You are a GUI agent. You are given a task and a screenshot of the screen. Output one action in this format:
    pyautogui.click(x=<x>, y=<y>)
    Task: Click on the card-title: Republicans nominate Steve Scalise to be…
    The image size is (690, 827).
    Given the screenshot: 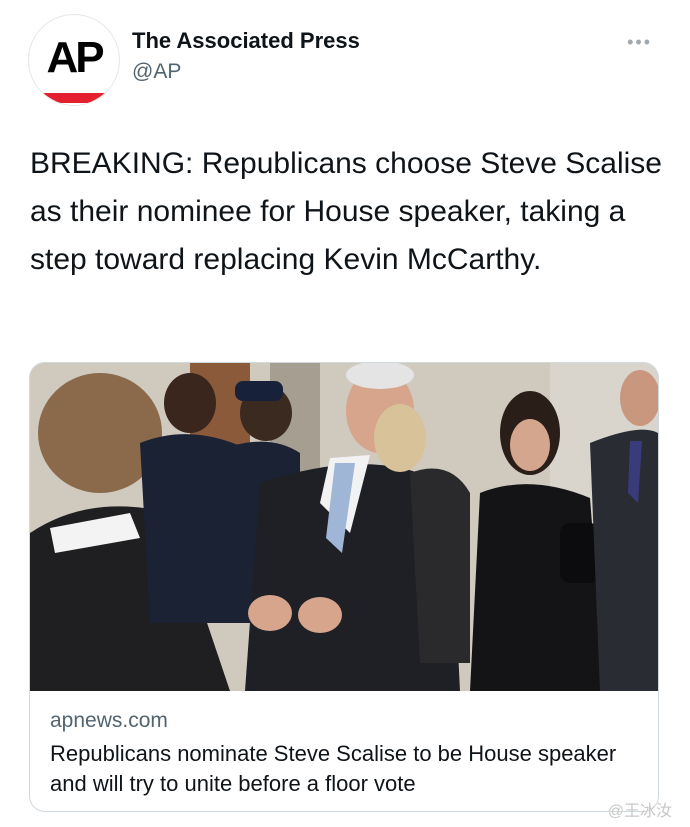 What is the action you would take?
    pyautogui.click(x=345, y=769)
    